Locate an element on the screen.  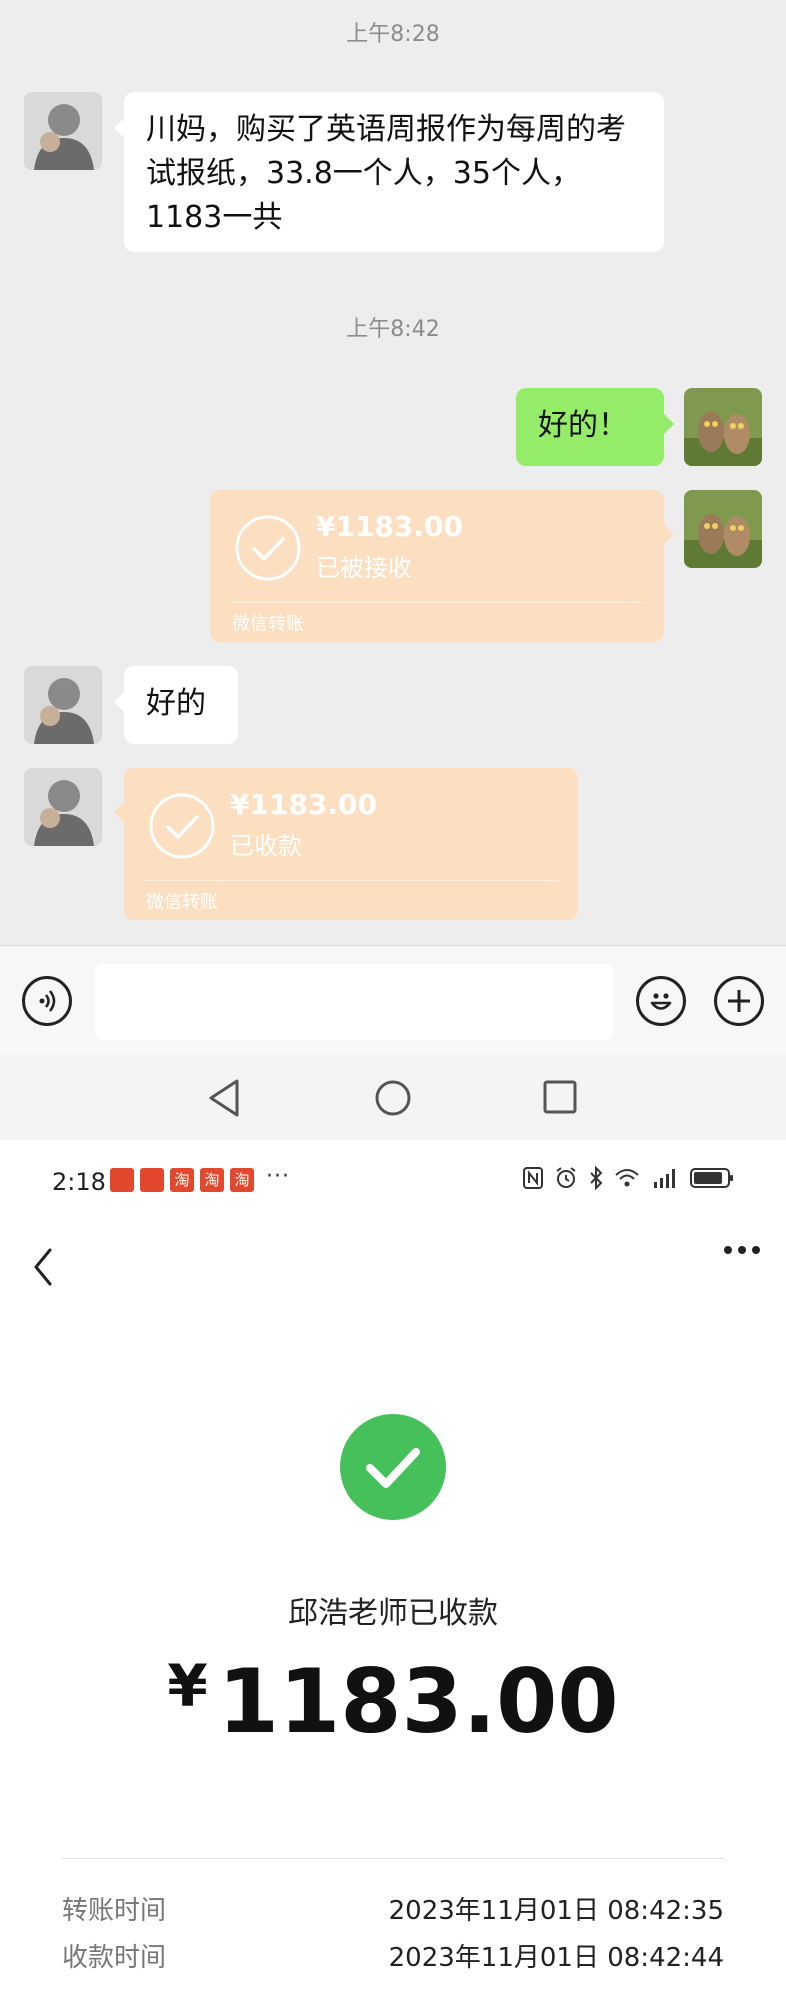
back-arrow-icon is located at coordinates (44, 1267).